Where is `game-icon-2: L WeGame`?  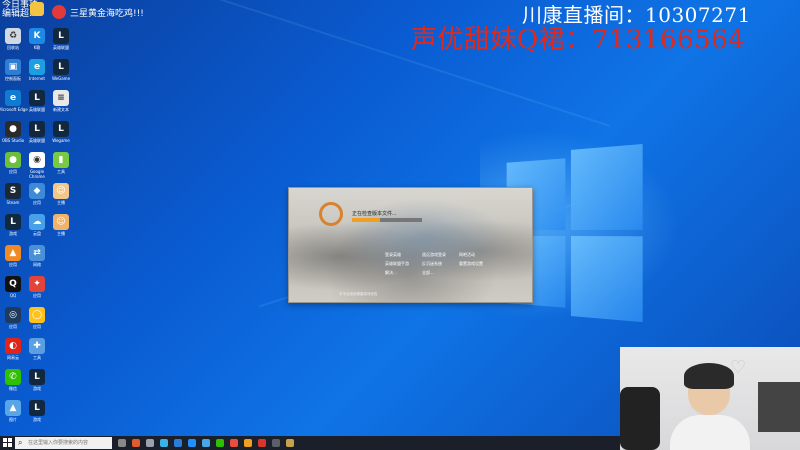
game-icon-2: L WeGame is located at coordinates (61, 74).